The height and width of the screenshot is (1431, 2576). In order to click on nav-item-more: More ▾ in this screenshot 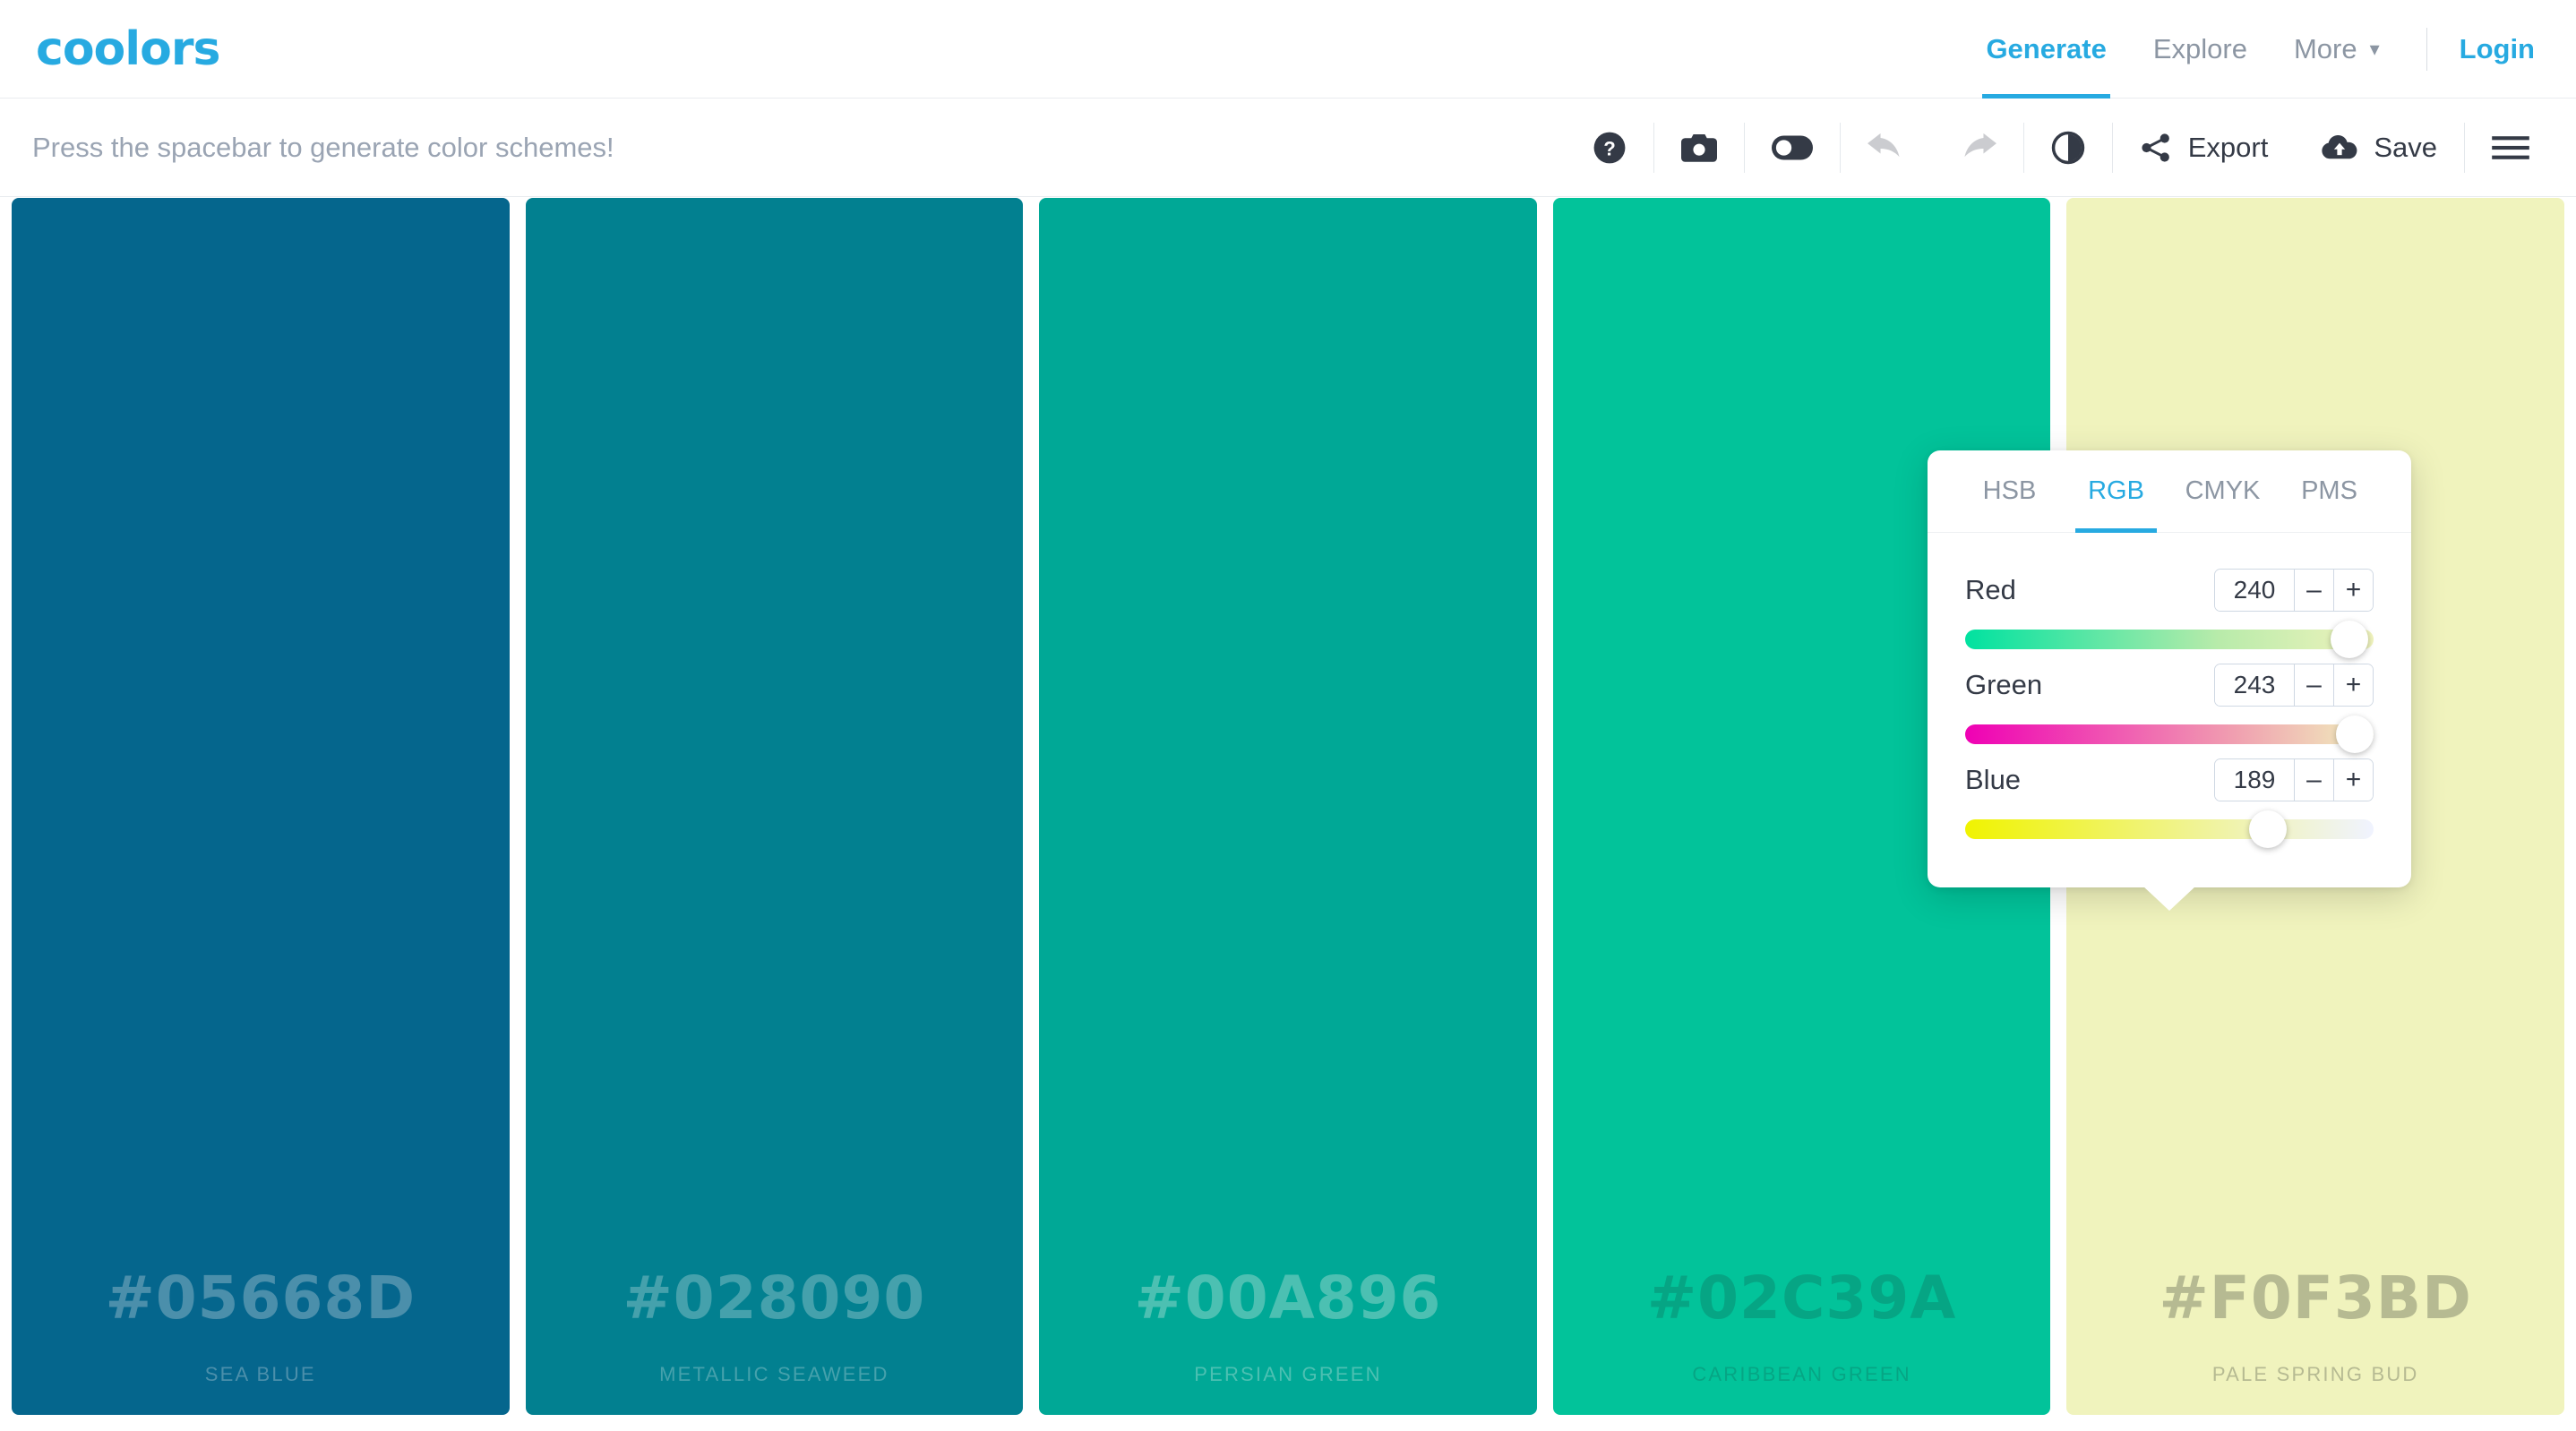, I will do `click(2337, 49)`.